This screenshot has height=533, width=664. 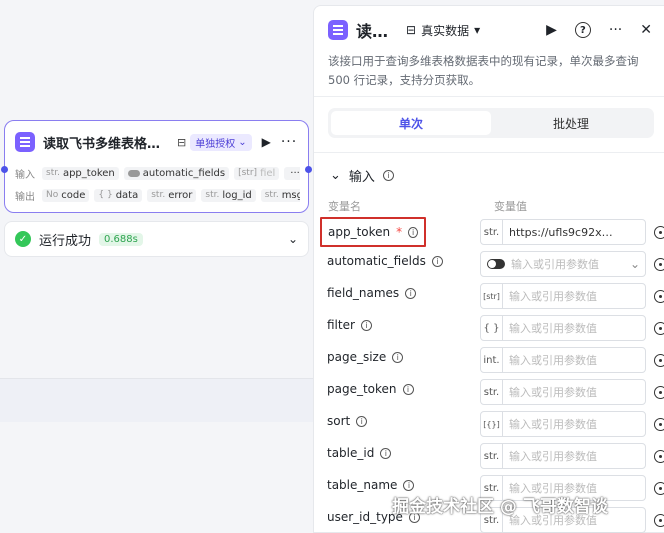 I want to click on param-row: sort i [{}] 输入或引用参数值, so click(x=492, y=424).